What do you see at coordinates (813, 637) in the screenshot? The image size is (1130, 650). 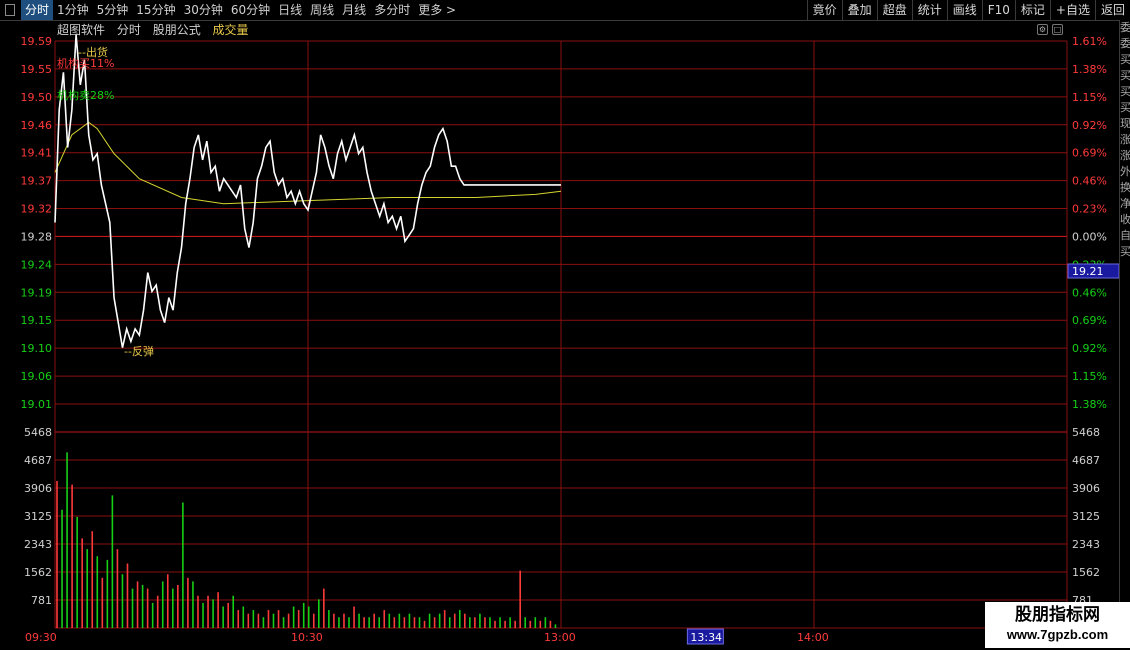 I see `time-tick-label: 14:00` at bounding box center [813, 637].